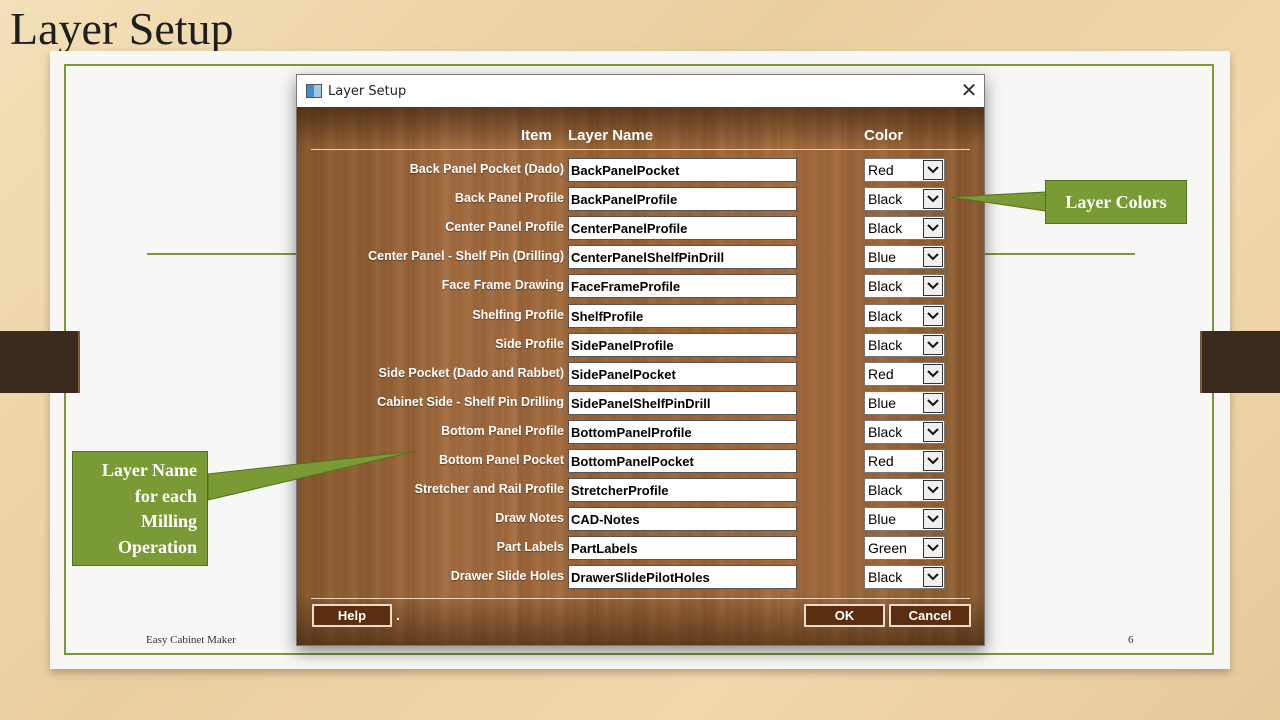 This screenshot has width=1280, height=720. What do you see at coordinates (168, 521) in the screenshot?
I see `callout-line-3: Milling` at bounding box center [168, 521].